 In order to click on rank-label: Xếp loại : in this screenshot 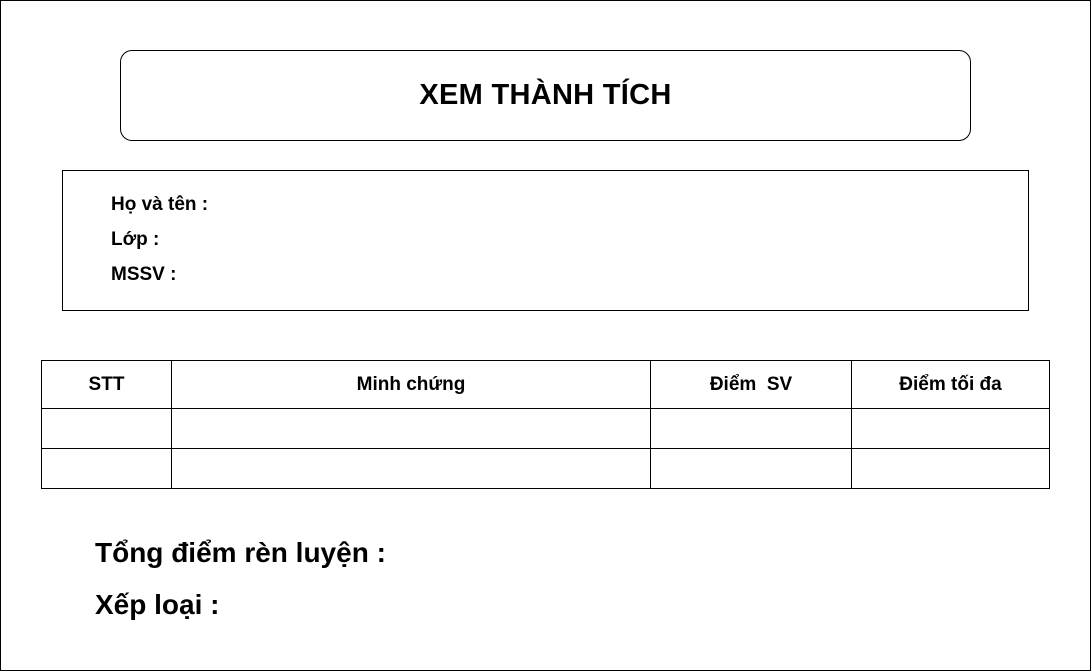, I will do `click(157, 604)`.